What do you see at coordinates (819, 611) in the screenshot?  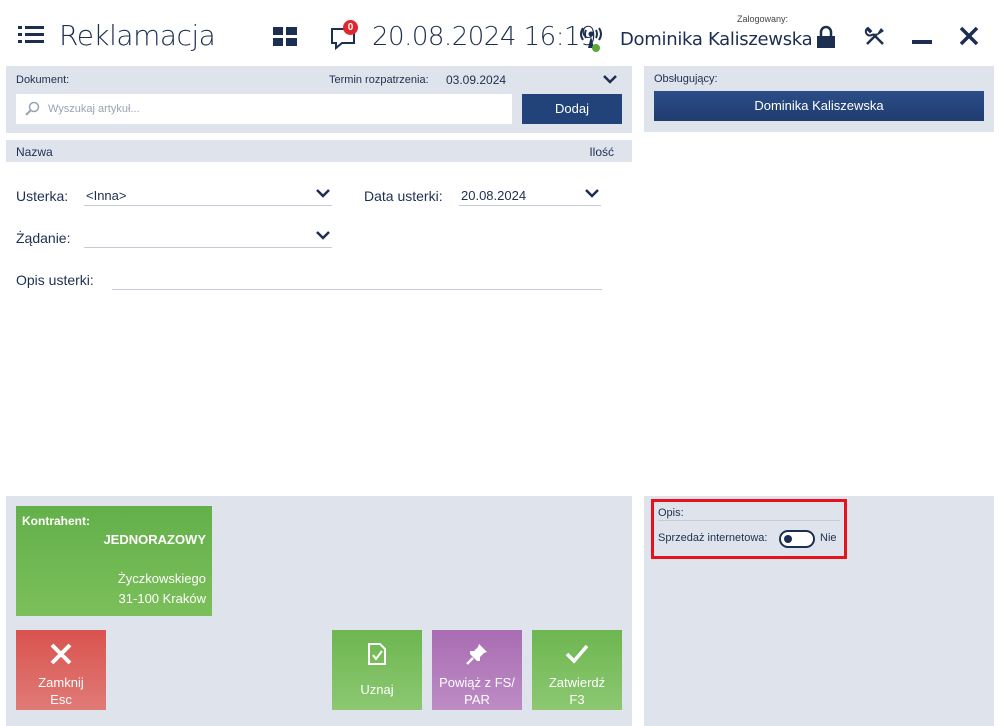 I see `details-panel: Opis: Sprzedaż internetowa: Nie` at bounding box center [819, 611].